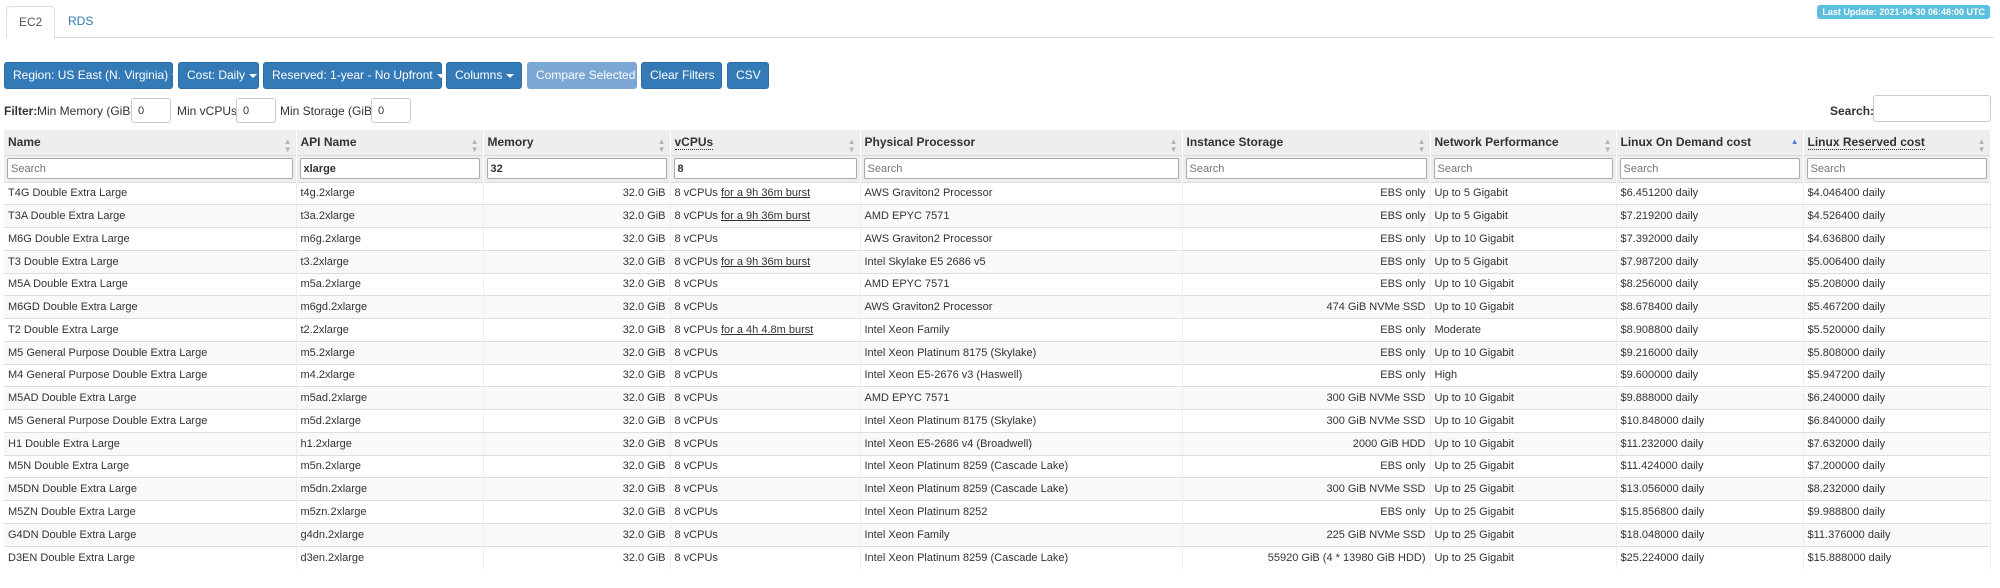  What do you see at coordinates (330, 111) in the screenshot?
I see `min-storage-label: Min Storage (GiB):` at bounding box center [330, 111].